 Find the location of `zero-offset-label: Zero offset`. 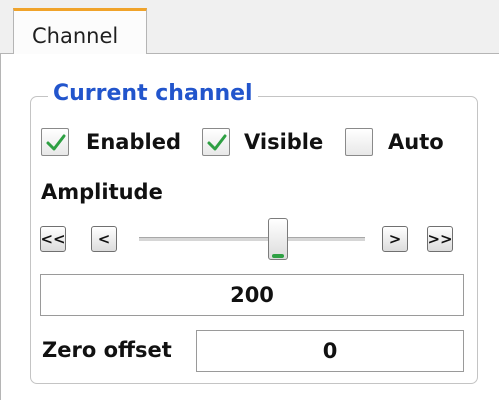

zero-offset-label: Zero offset is located at coordinates (107, 350).